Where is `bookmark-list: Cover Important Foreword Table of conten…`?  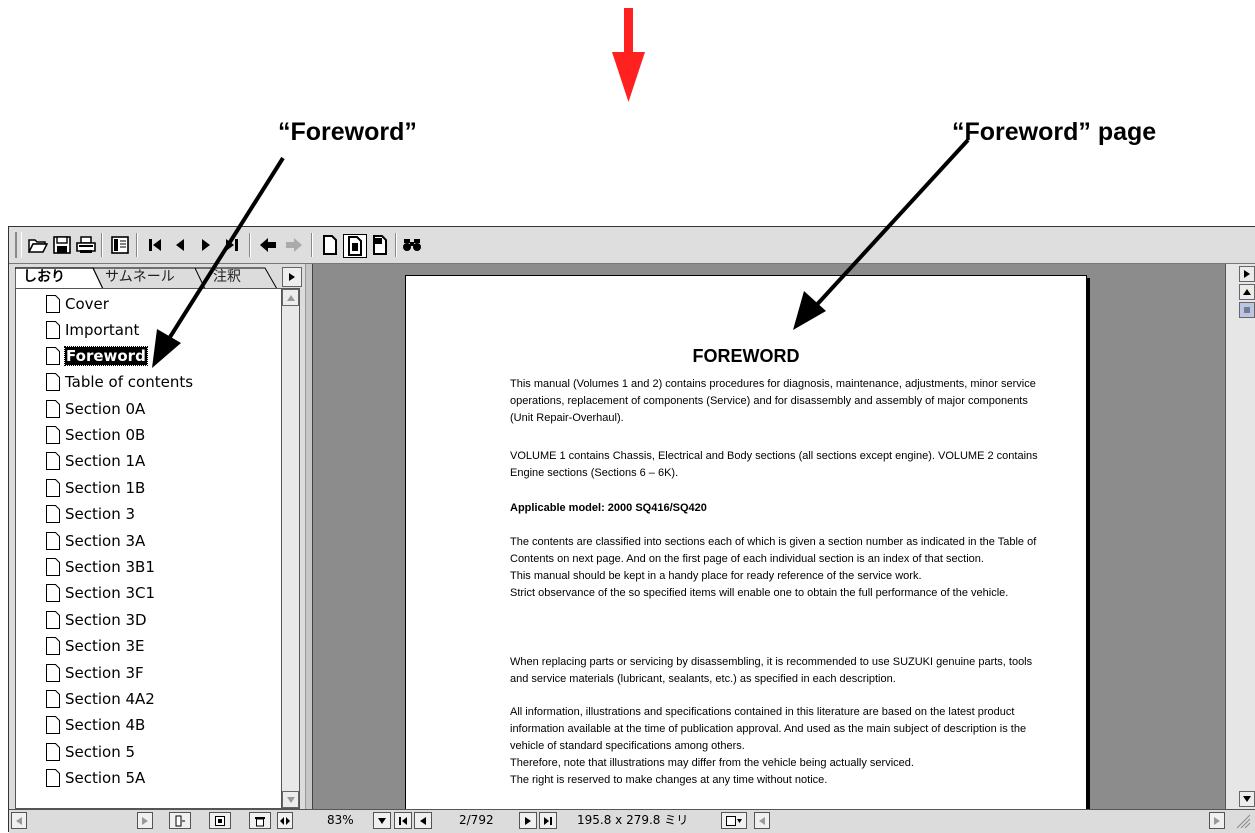 bookmark-list: Cover Important Foreword Table of conten… is located at coordinates (149, 548).